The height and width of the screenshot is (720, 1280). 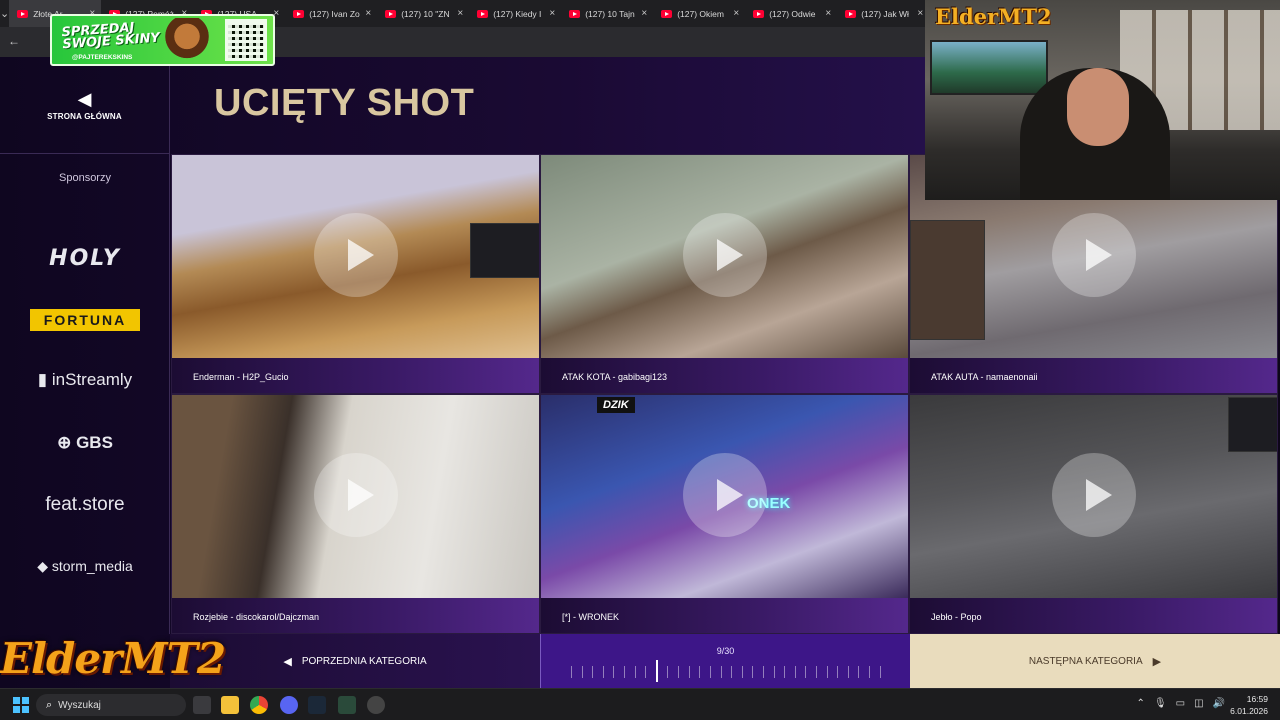 I want to click on sponsor-featstore-logo: feat.store, so click(x=85, y=505).